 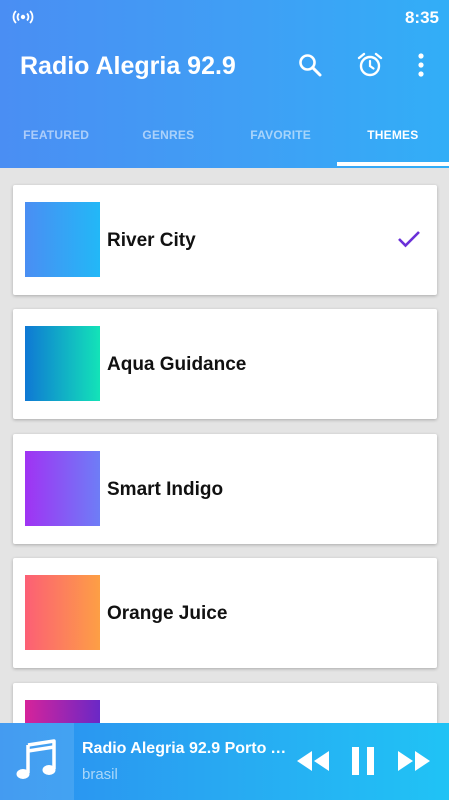 I want to click on alarm-clock-icon, so click(x=370, y=64).